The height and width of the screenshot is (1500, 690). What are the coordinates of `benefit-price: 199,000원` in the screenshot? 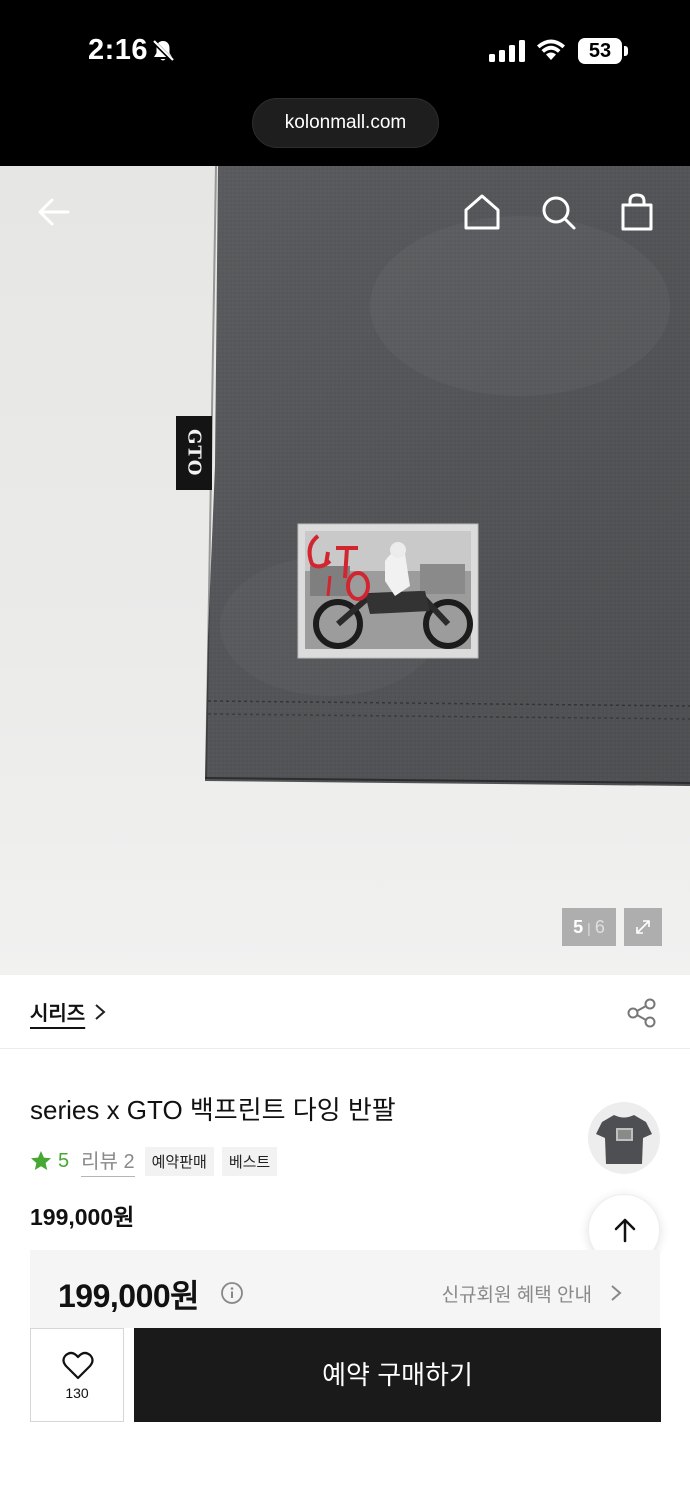 It's located at (129, 1296).